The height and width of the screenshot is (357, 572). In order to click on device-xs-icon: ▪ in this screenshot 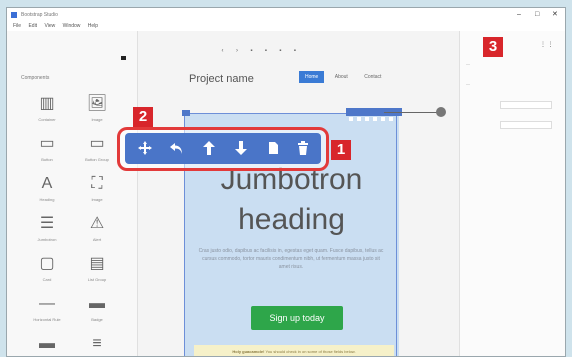, I will do `click(251, 51)`.